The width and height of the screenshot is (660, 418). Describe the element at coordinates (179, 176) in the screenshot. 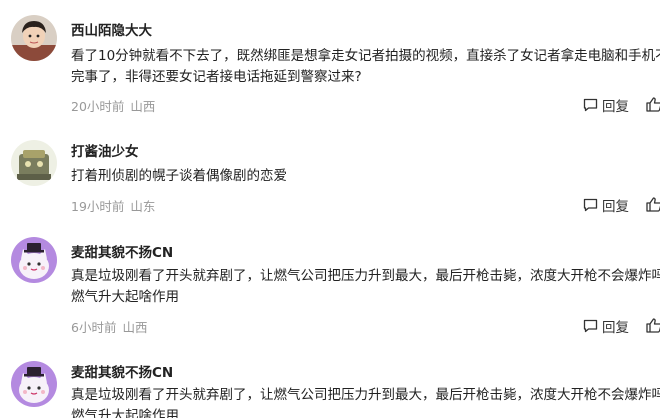

I see `comment-text-line: 打着刑侦剧的幌子谈着偶像剧的恋爱` at that location.